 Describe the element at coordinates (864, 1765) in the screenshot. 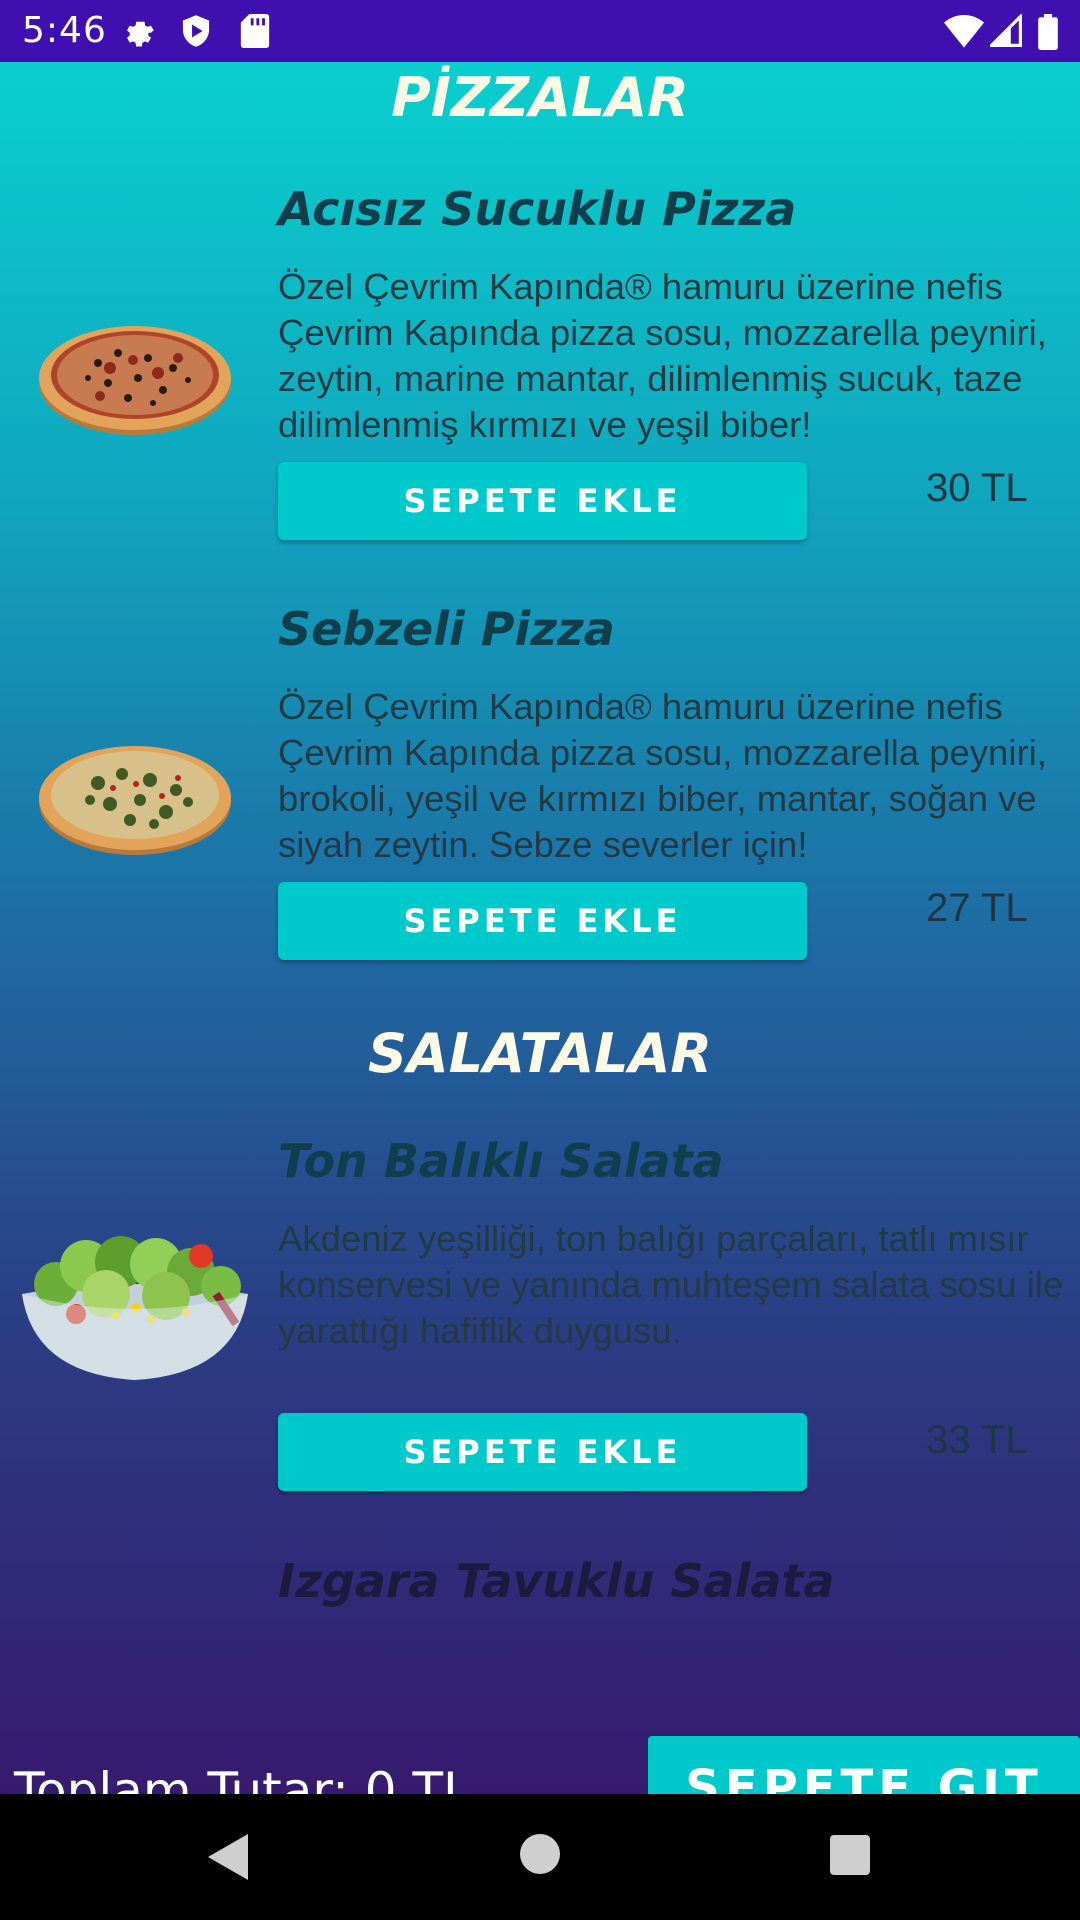

I see `go-to-cart-button: SEPETE GIT` at that location.